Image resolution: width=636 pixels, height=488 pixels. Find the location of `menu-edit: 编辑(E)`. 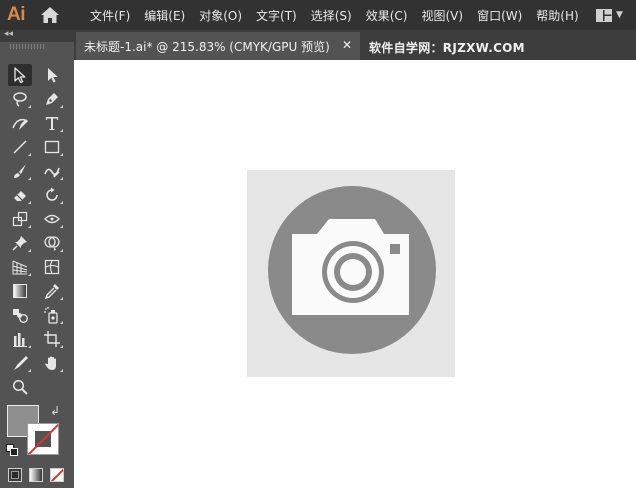

menu-edit: 编辑(E) is located at coordinates (164, 15).